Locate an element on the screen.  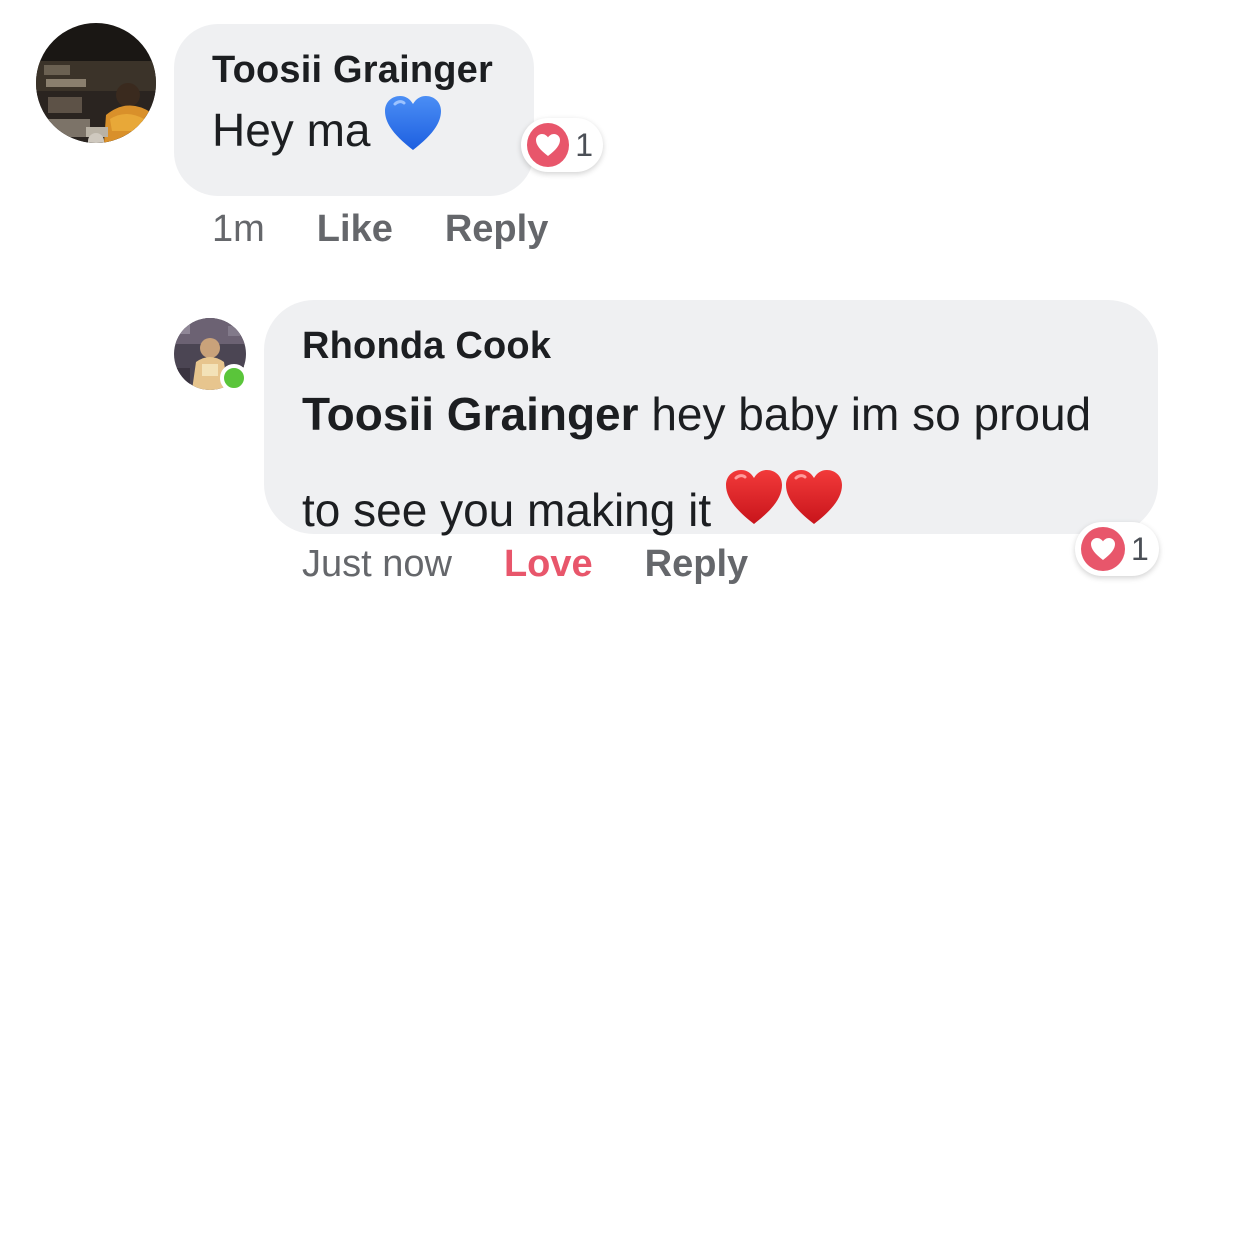
comment-actions: Just now Love Reply is located at coordinates (525, 564).